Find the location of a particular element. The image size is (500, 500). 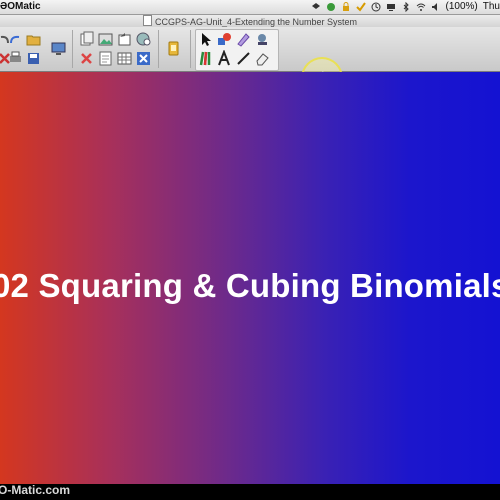

swap-icon is located at coordinates (124, 39).